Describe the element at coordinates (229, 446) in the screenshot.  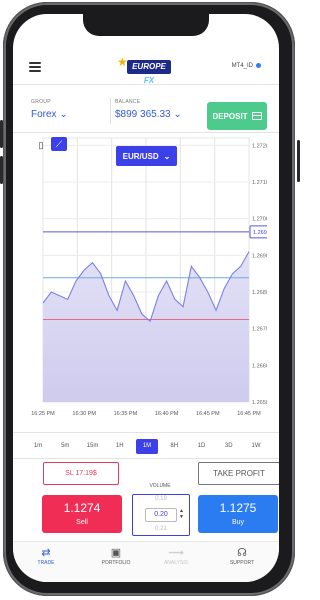
I see `timeframe-3d: 3D` at that location.